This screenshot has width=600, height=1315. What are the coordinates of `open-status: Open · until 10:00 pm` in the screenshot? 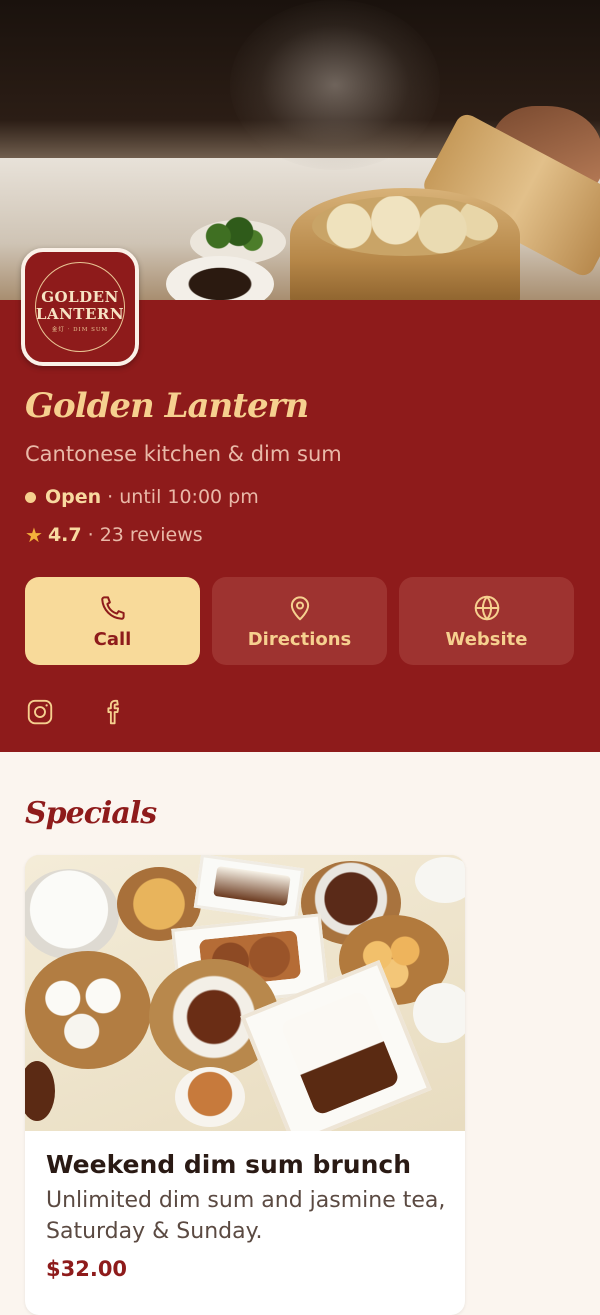 It's located at (142, 497).